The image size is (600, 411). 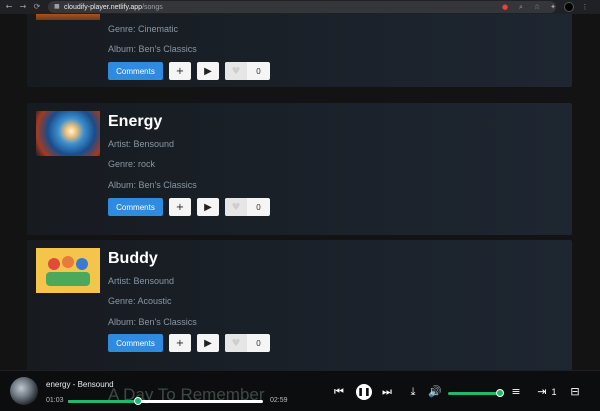 I want to click on now-playing-title: energy - Bensound, so click(x=80, y=384).